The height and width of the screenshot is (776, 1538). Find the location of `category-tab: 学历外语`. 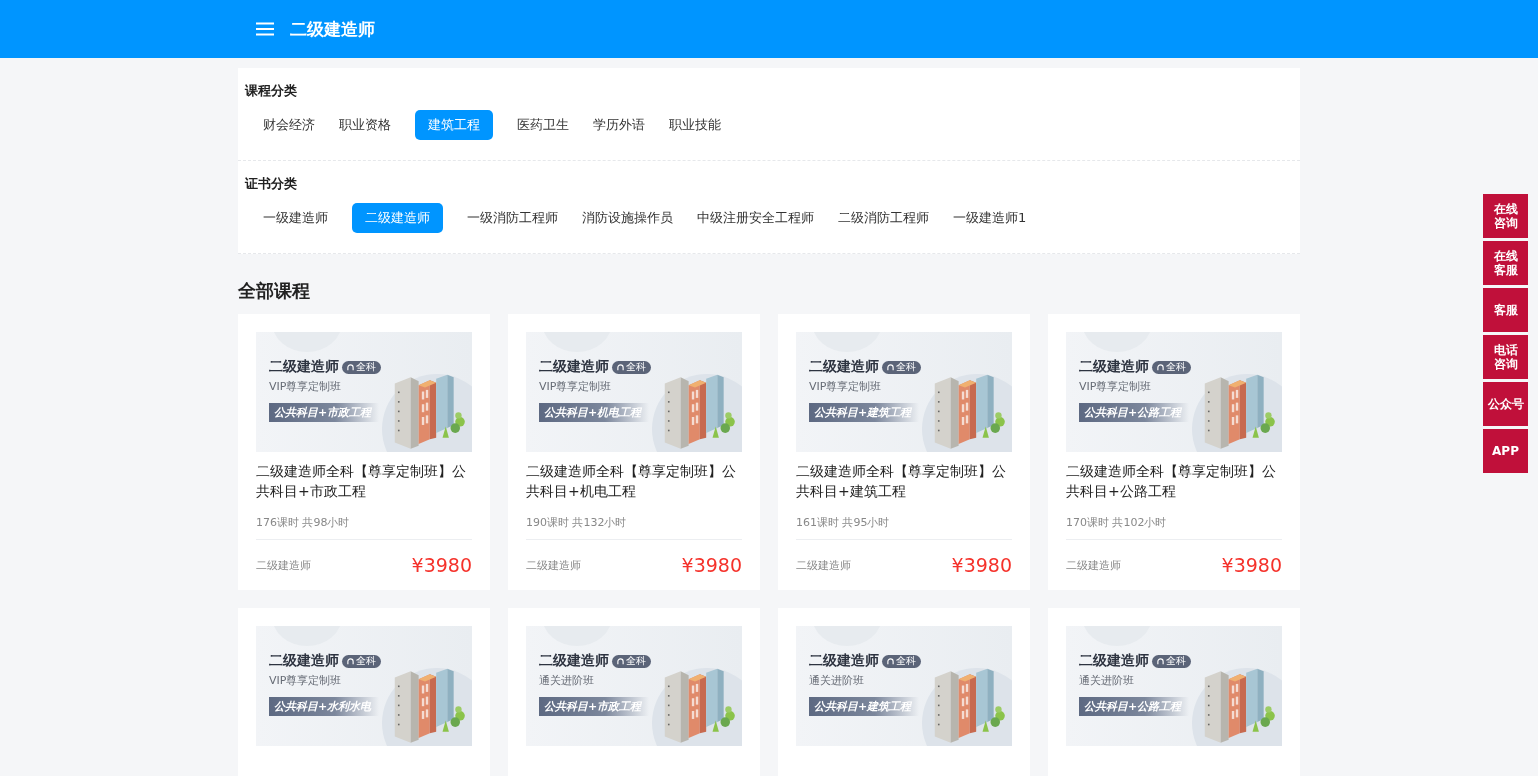

category-tab: 学历外语 is located at coordinates (619, 125).